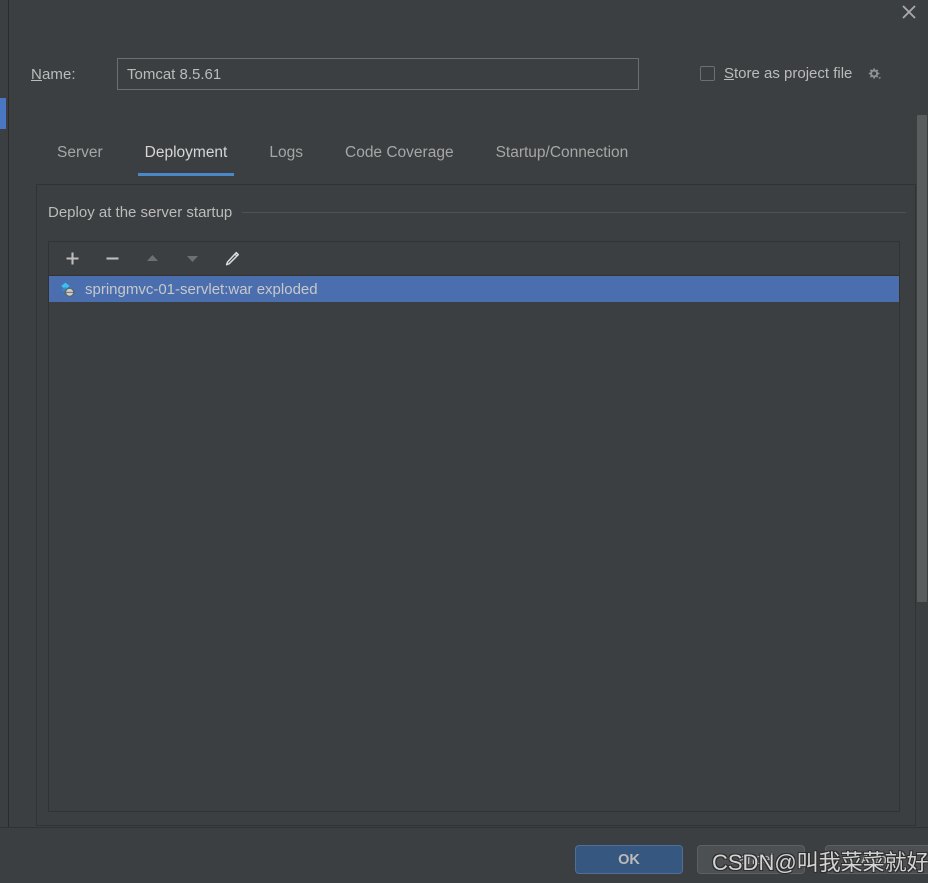 This screenshot has height=883, width=928. What do you see at coordinates (629, 859) in the screenshot?
I see `ok-button: OK` at bounding box center [629, 859].